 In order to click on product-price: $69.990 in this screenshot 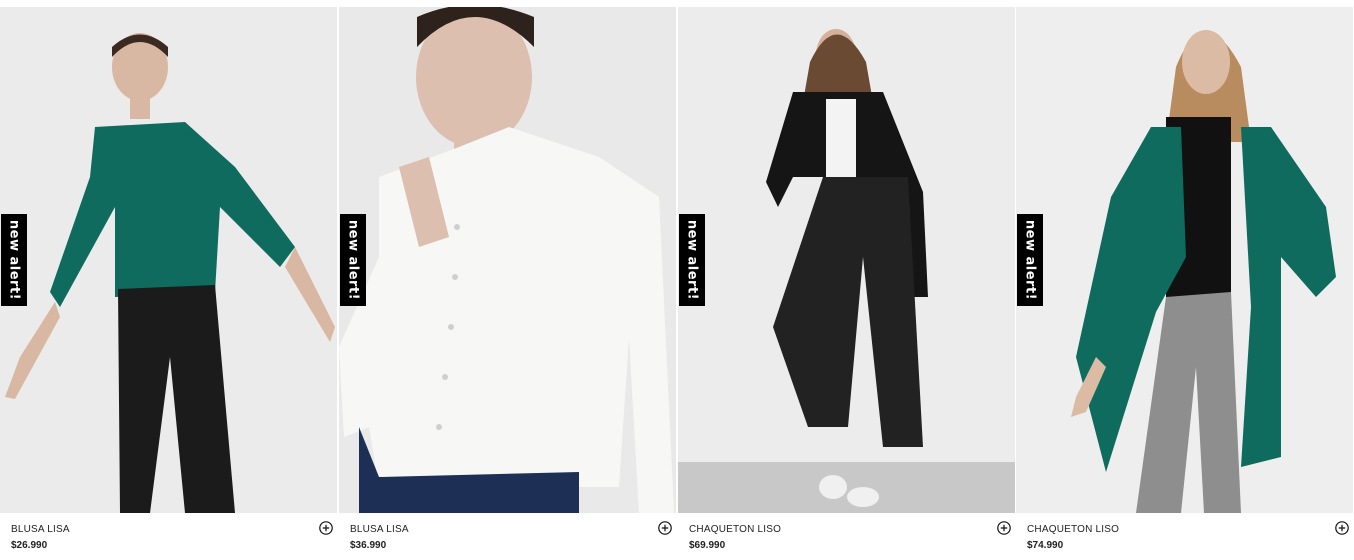, I will do `click(707, 545)`.